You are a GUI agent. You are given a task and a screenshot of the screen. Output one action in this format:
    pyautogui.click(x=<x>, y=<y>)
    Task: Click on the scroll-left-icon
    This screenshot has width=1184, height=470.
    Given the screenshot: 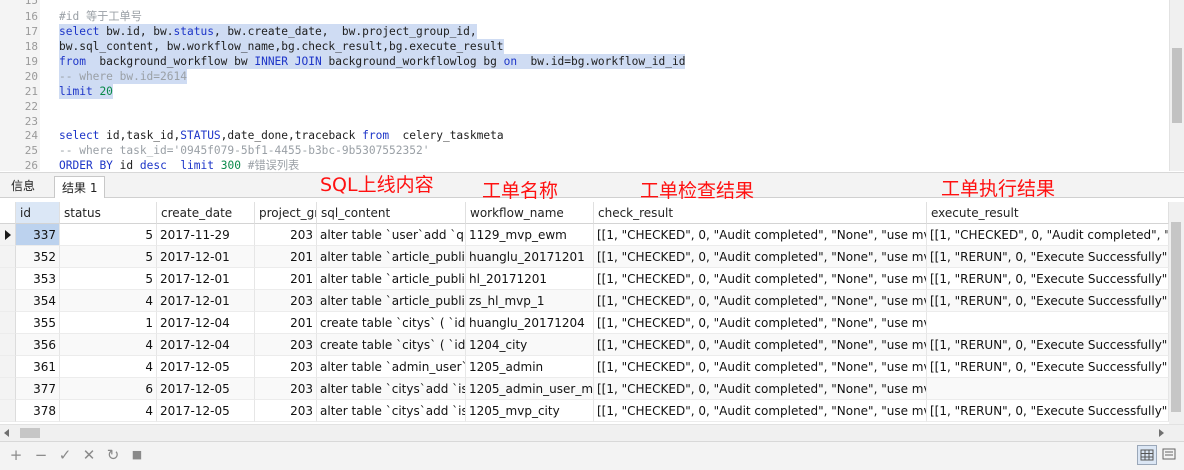 What is the action you would take?
    pyautogui.click(x=6, y=433)
    